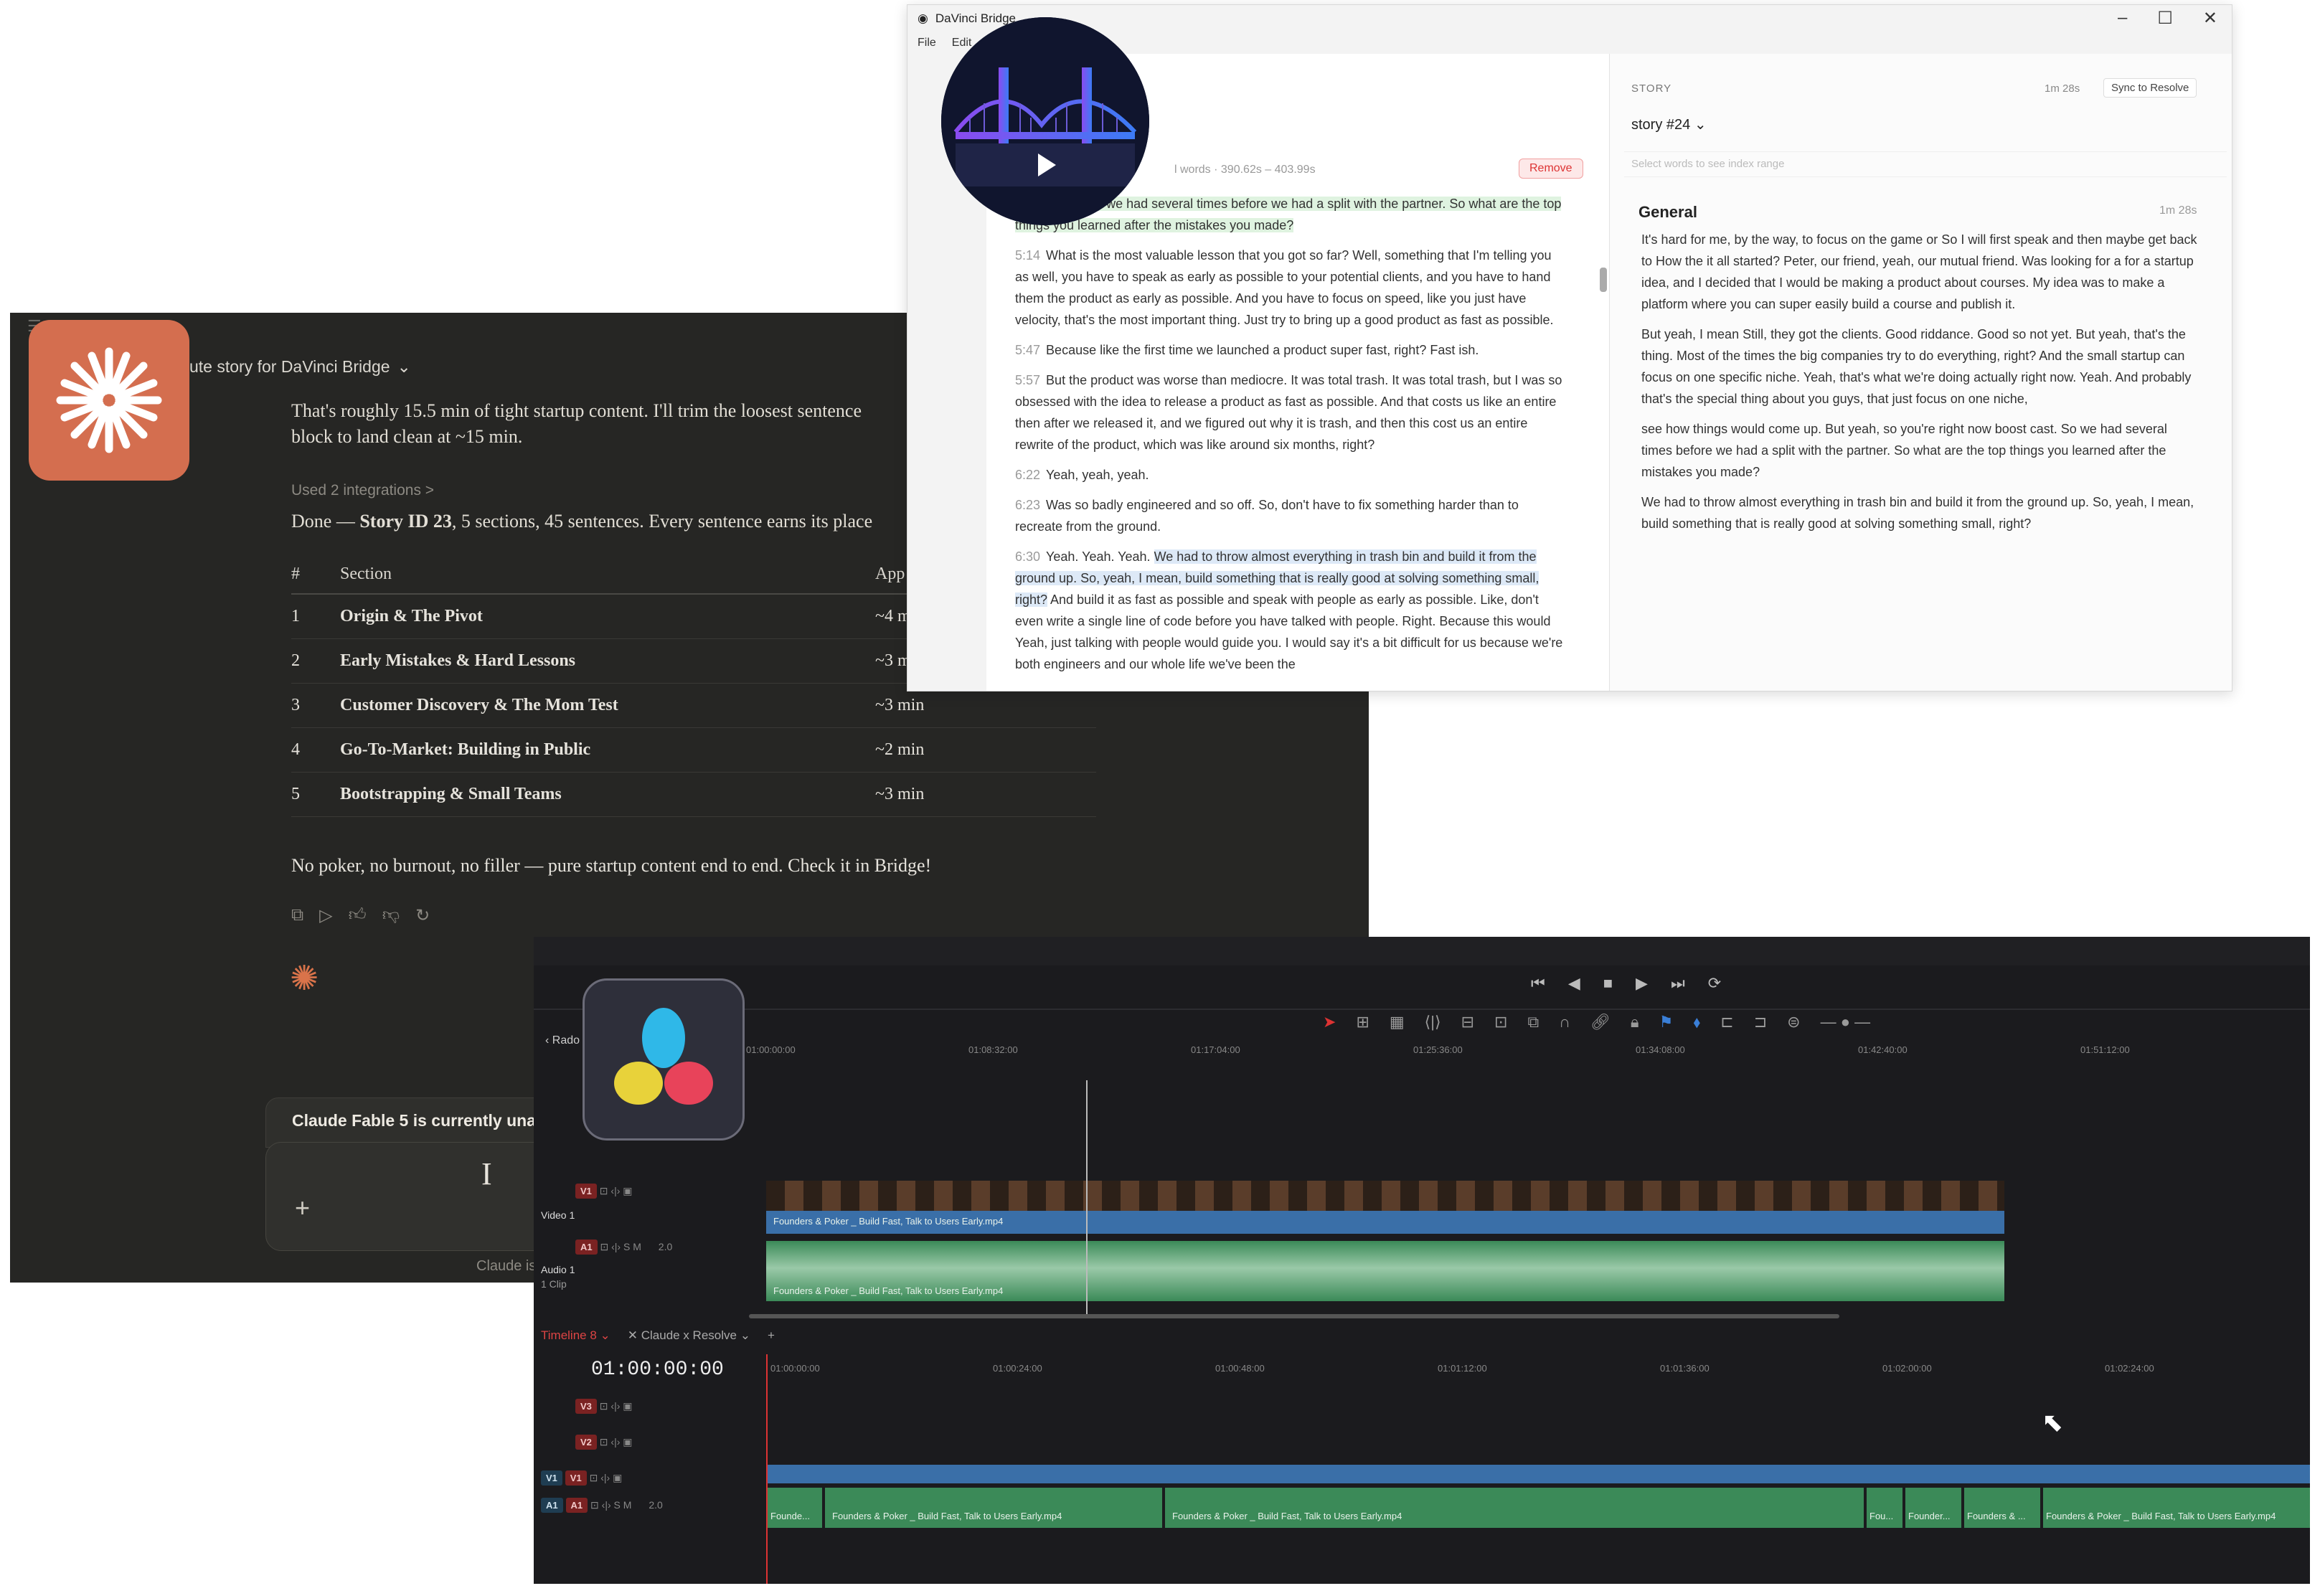 The image size is (2320, 1596). What do you see at coordinates (300, 367) in the screenshot?
I see `chat-title: ute story for DaVinci Bridge ⌄` at bounding box center [300, 367].